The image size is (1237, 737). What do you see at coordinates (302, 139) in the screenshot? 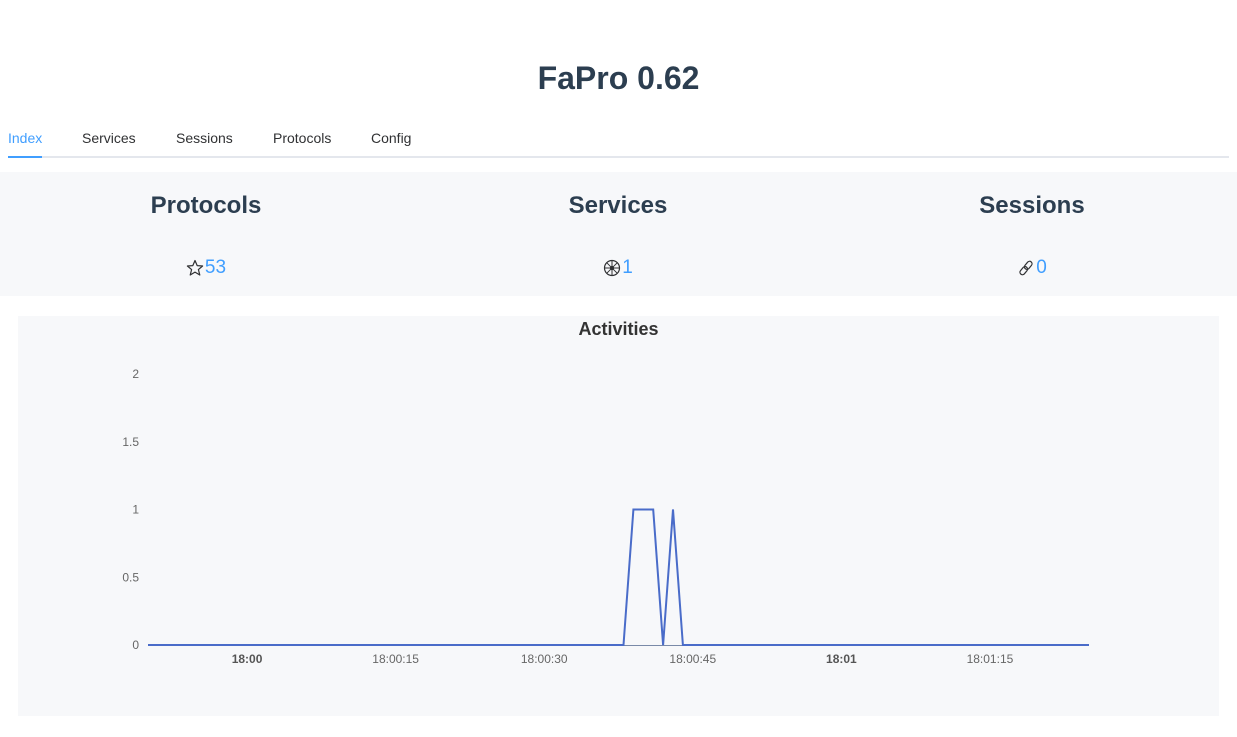
I see `tab-protocols: Protocols` at bounding box center [302, 139].